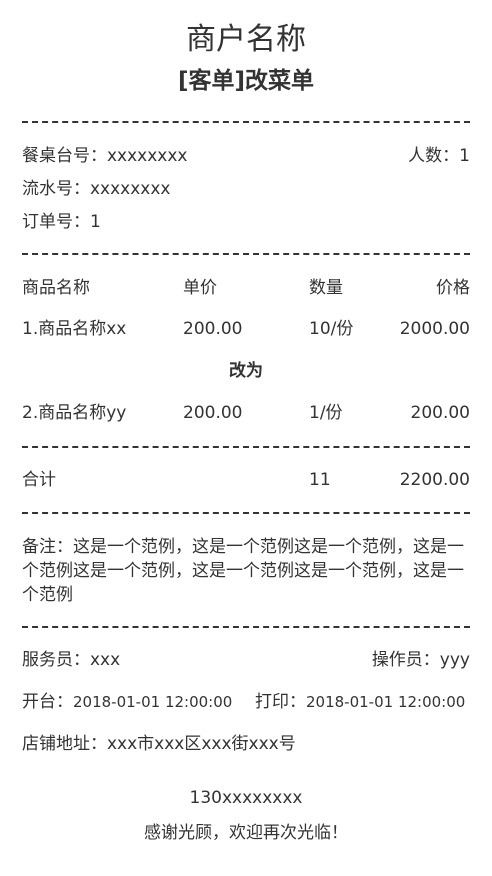  What do you see at coordinates (71, 660) in the screenshot?
I see `waiter: 服务员：xxx` at bounding box center [71, 660].